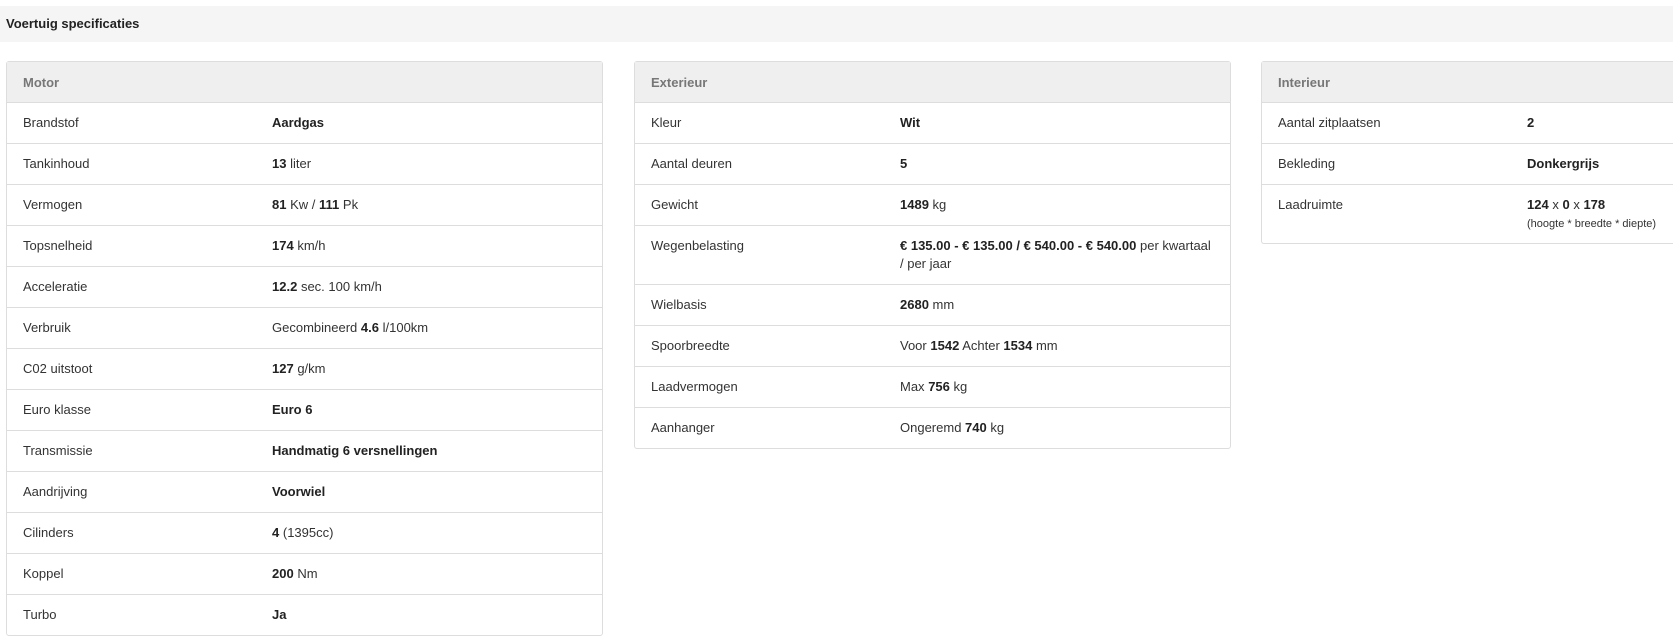 The image size is (1673, 636). What do you see at coordinates (55, 491) in the screenshot?
I see `spec-label: Aandrijving` at bounding box center [55, 491].